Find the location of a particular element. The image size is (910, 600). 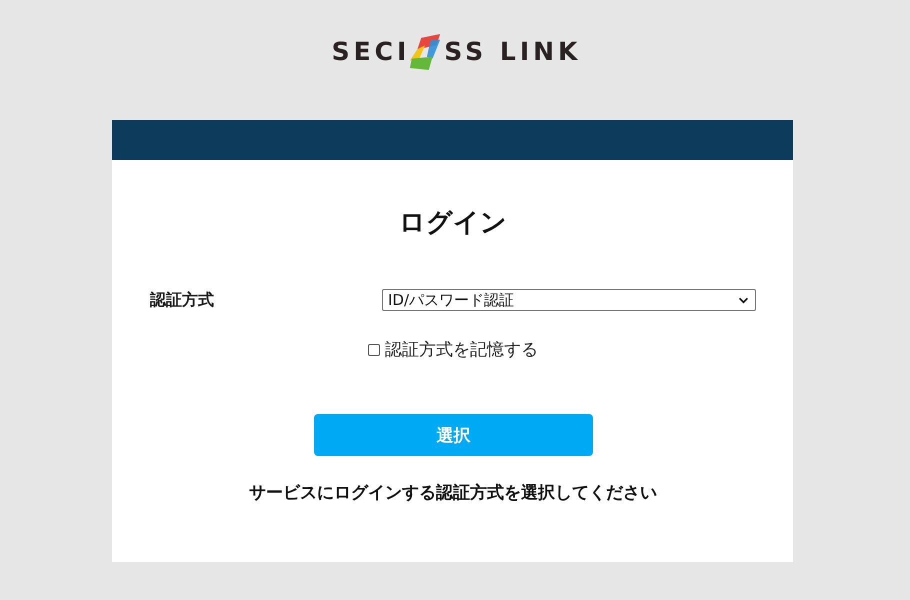

chevron-down-icon is located at coordinates (743, 300).